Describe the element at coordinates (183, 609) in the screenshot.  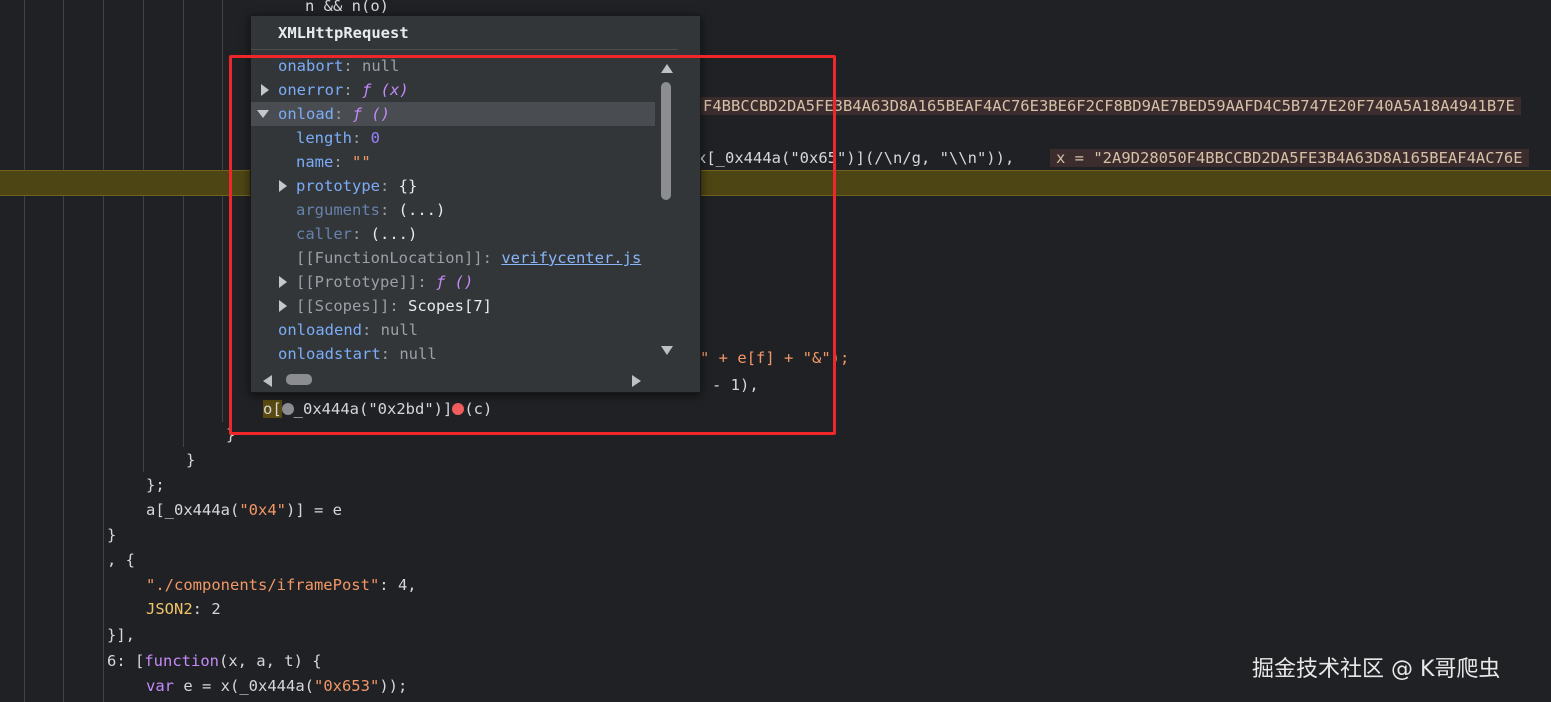
I see `code-line: JSON2: 2` at that location.